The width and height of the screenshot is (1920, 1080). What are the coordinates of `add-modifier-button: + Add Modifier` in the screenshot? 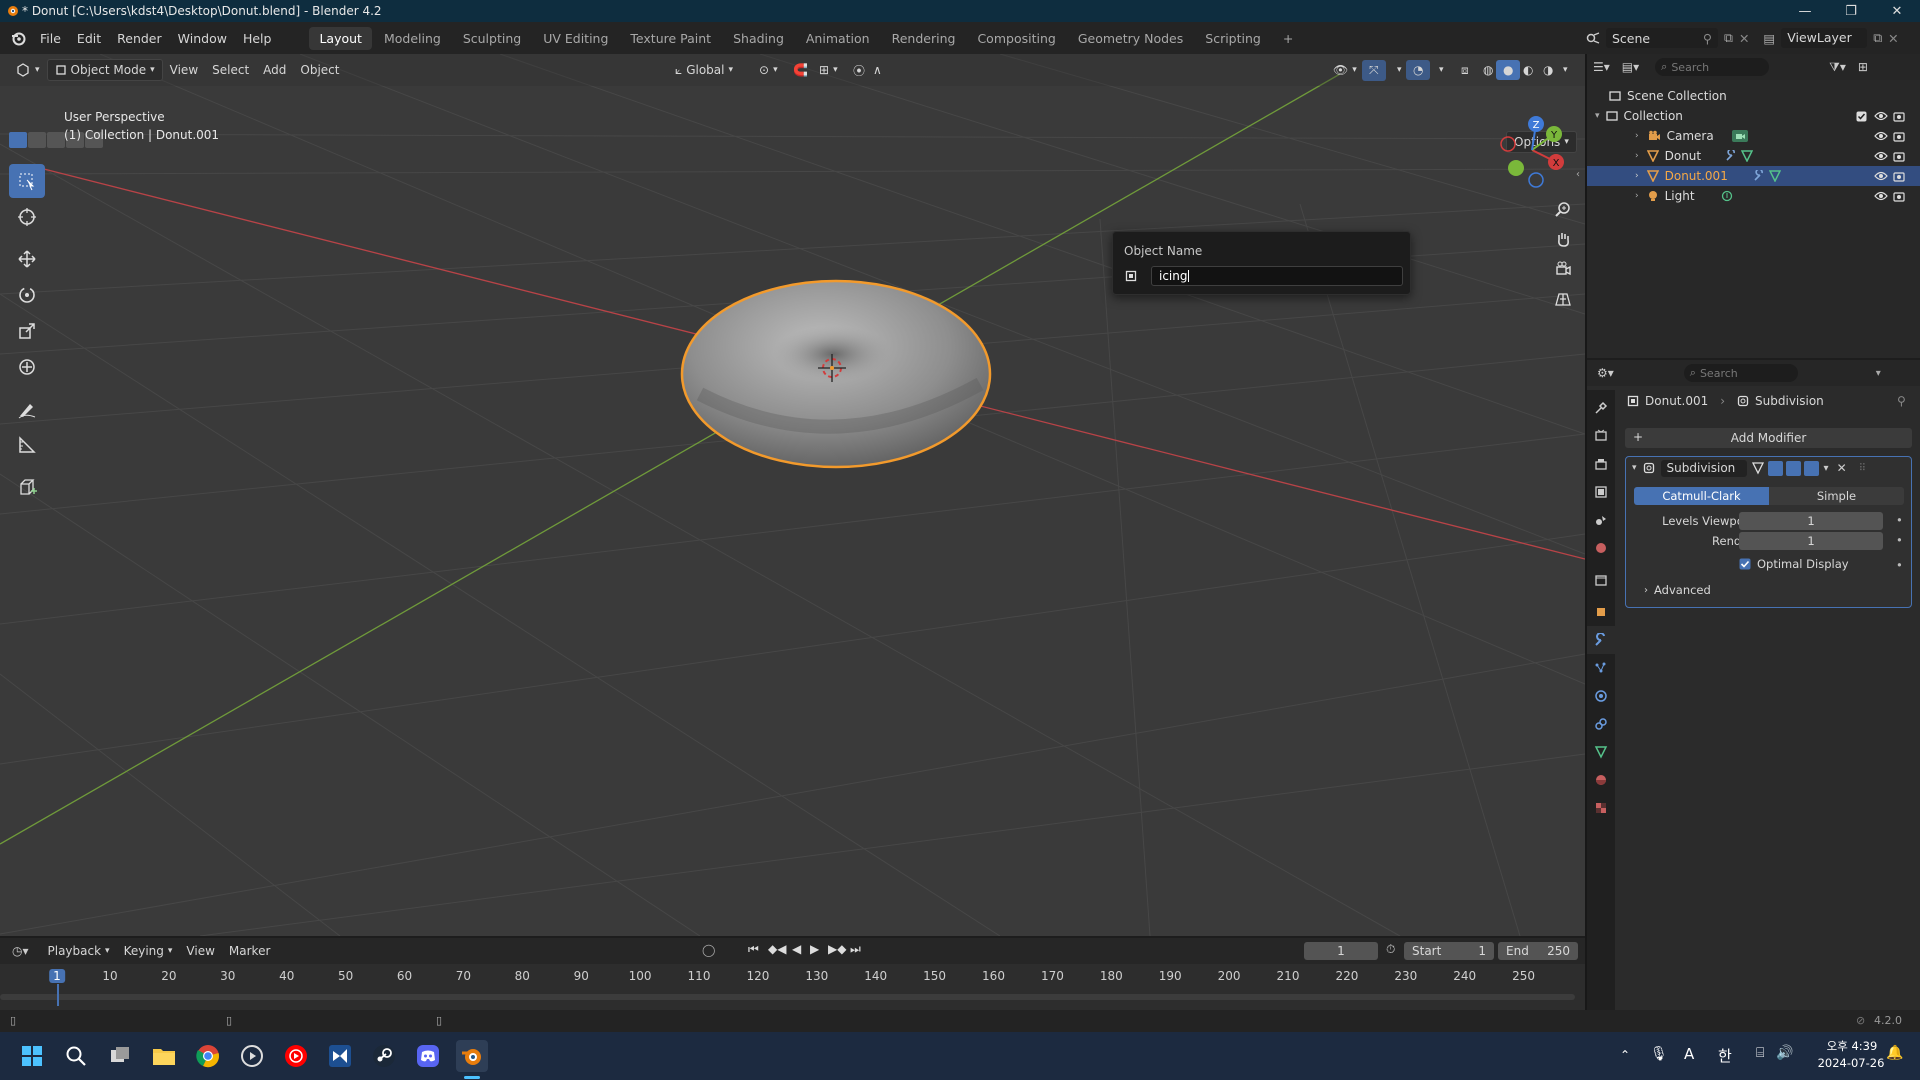 It's located at (1768, 438).